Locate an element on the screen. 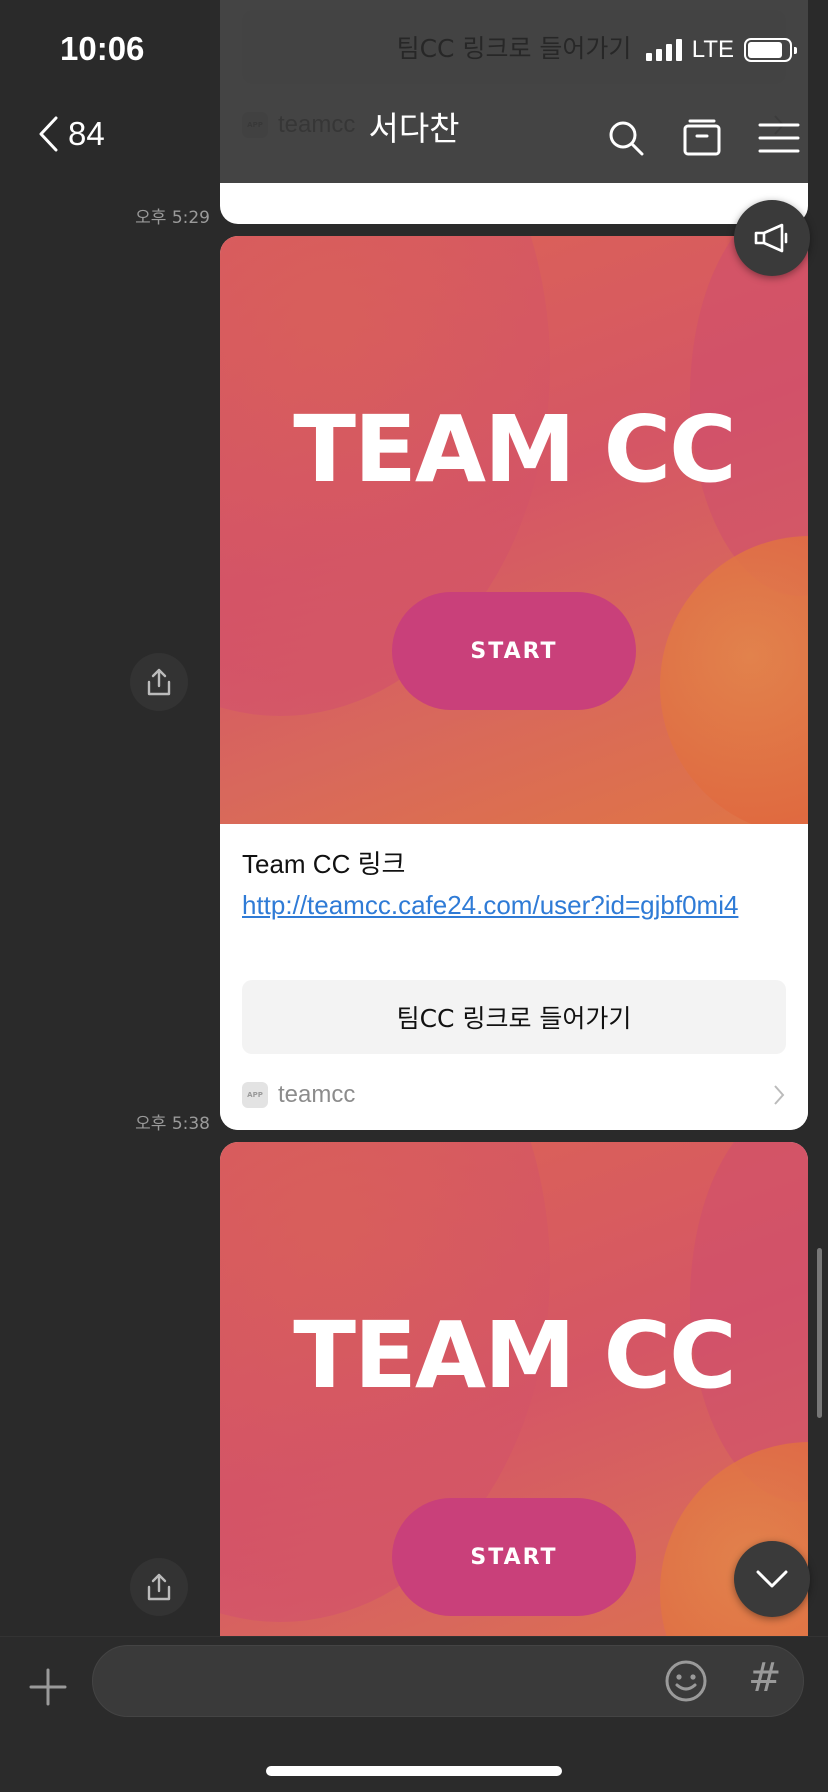  scroll-down-button is located at coordinates (772, 1579).